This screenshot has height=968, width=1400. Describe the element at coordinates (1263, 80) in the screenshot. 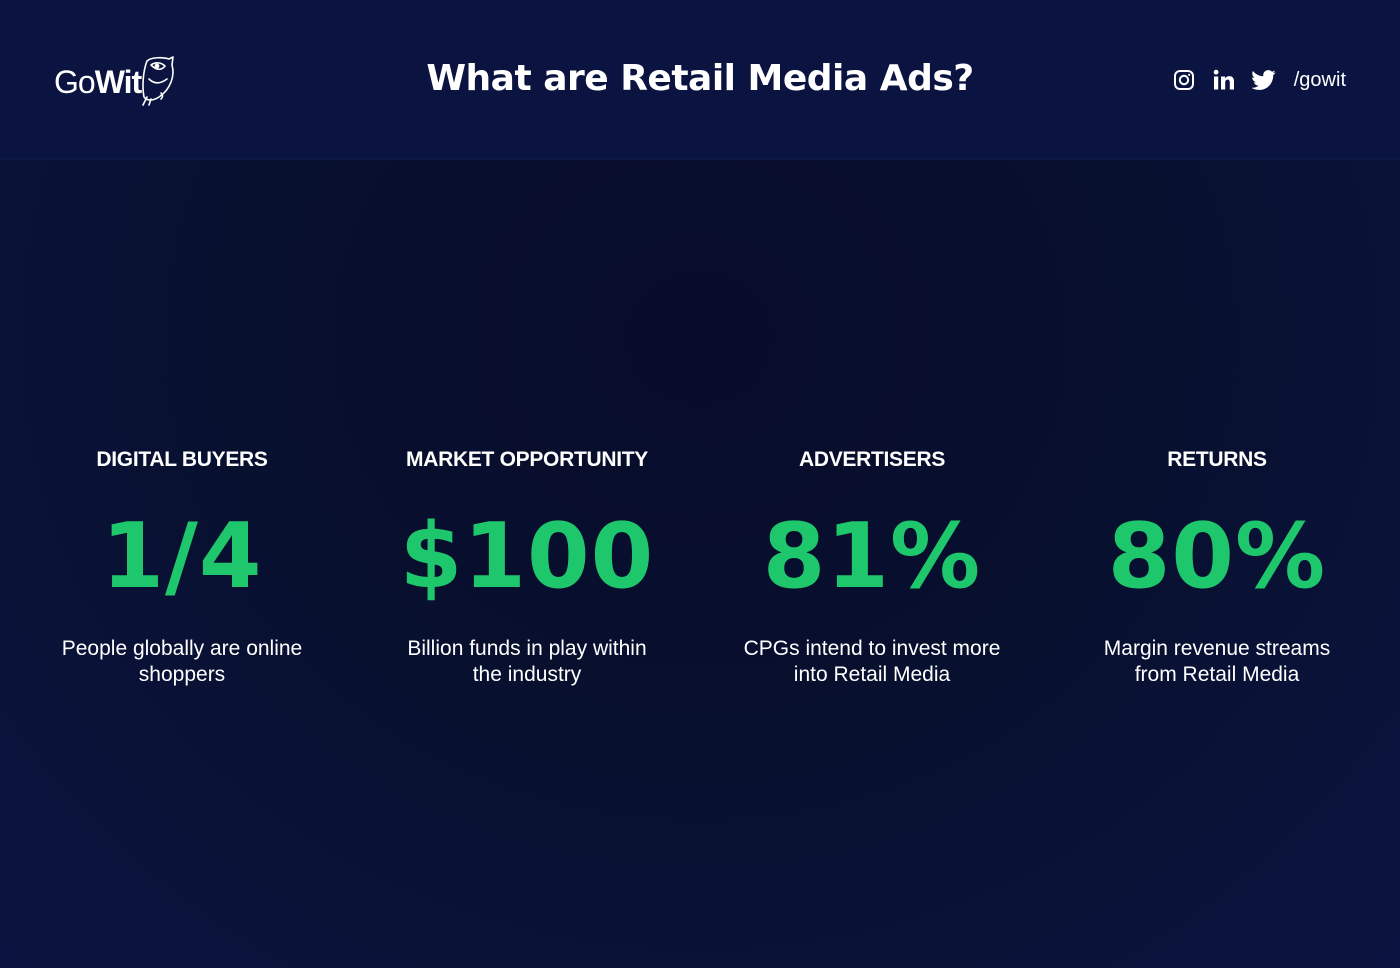

I see `twitter-icon` at that location.